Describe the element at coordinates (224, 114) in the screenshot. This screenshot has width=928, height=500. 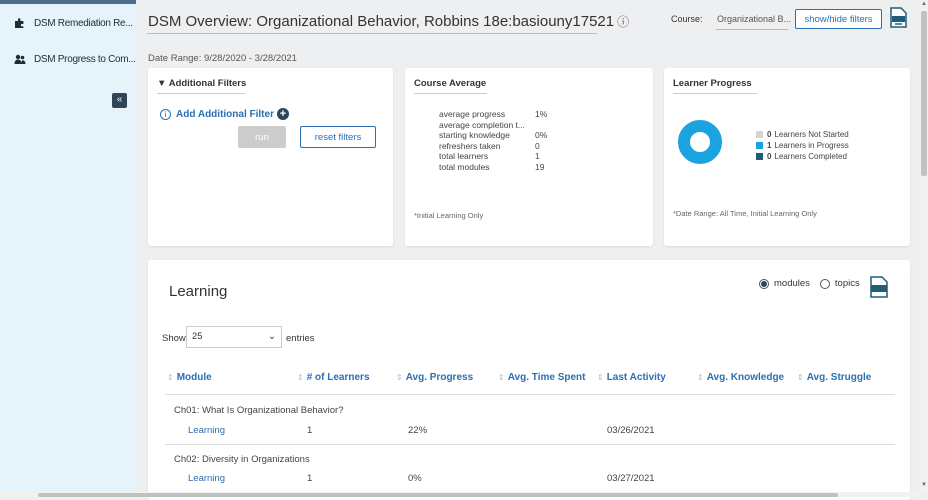
I see `add-filter-link: i Add Additional Filter +` at that location.